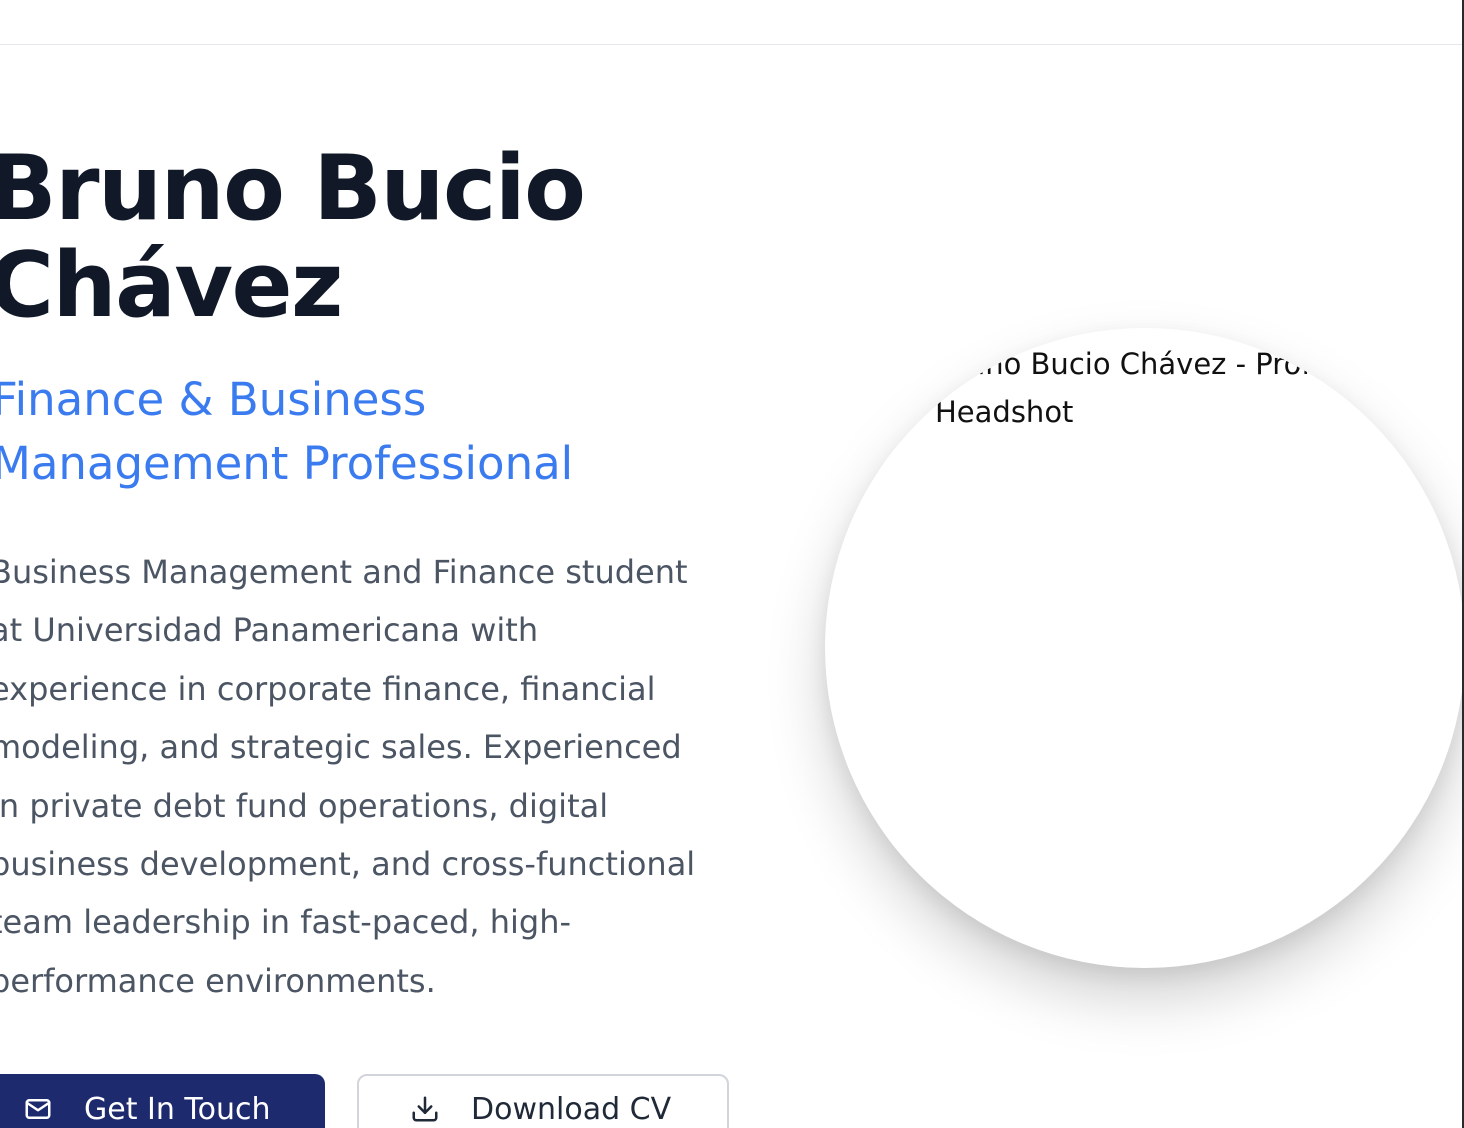  What do you see at coordinates (269, 630) in the screenshot?
I see `bio-line: at Universidad Panamericana with` at bounding box center [269, 630].